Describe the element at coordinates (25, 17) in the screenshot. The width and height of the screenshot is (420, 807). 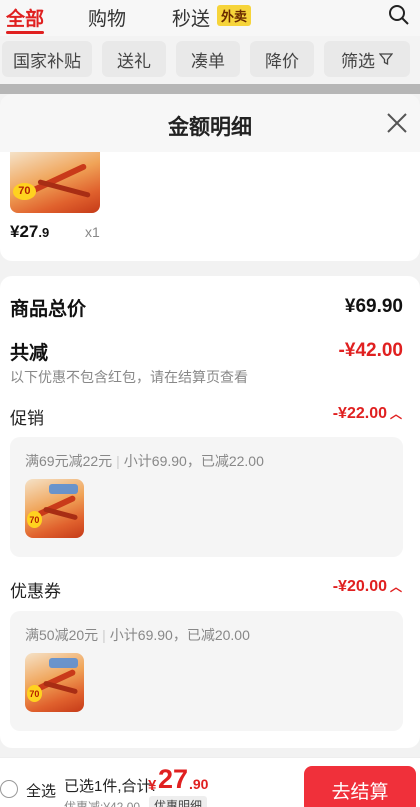
I see `tab-all: 全部` at that location.